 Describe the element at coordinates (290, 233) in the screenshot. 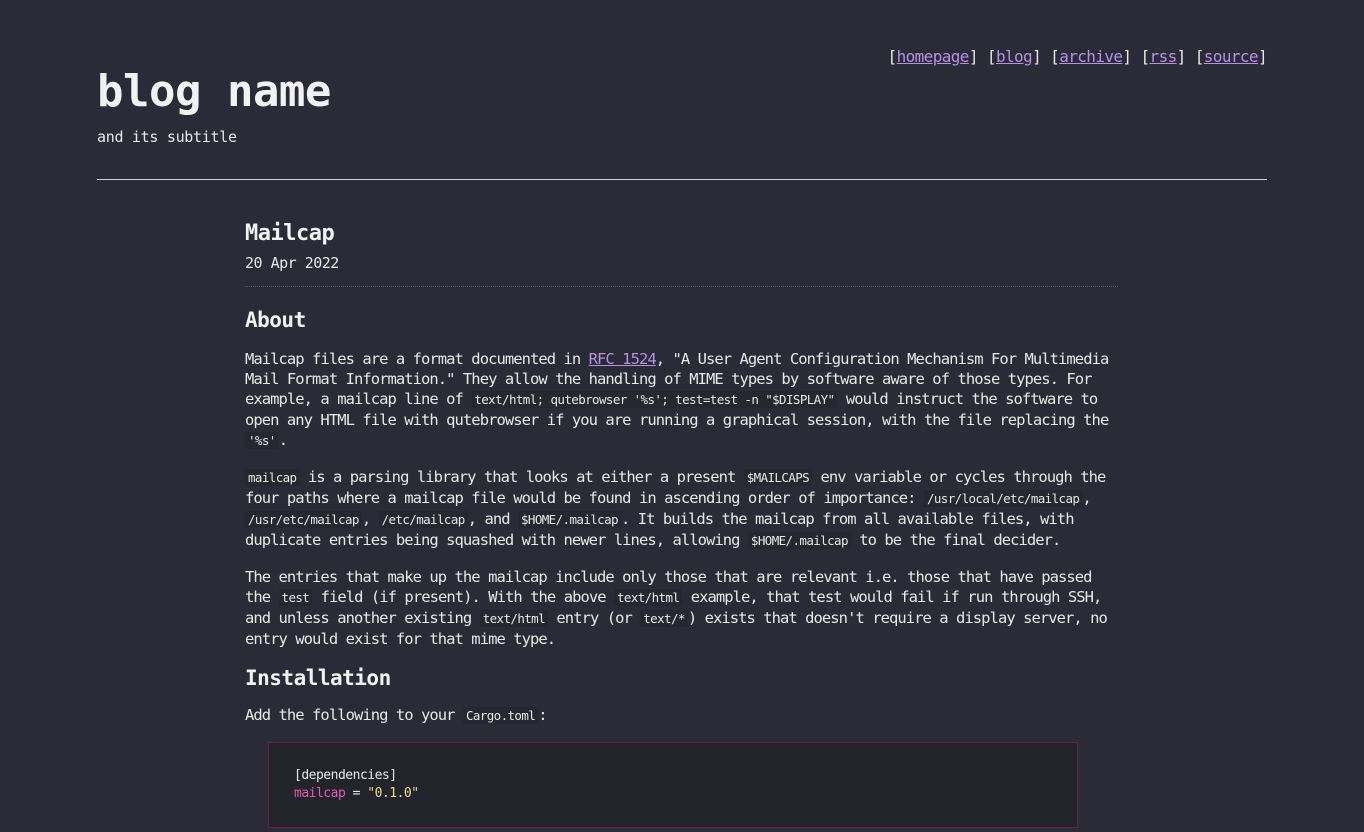

I see `post-title: Mailcap` at that location.